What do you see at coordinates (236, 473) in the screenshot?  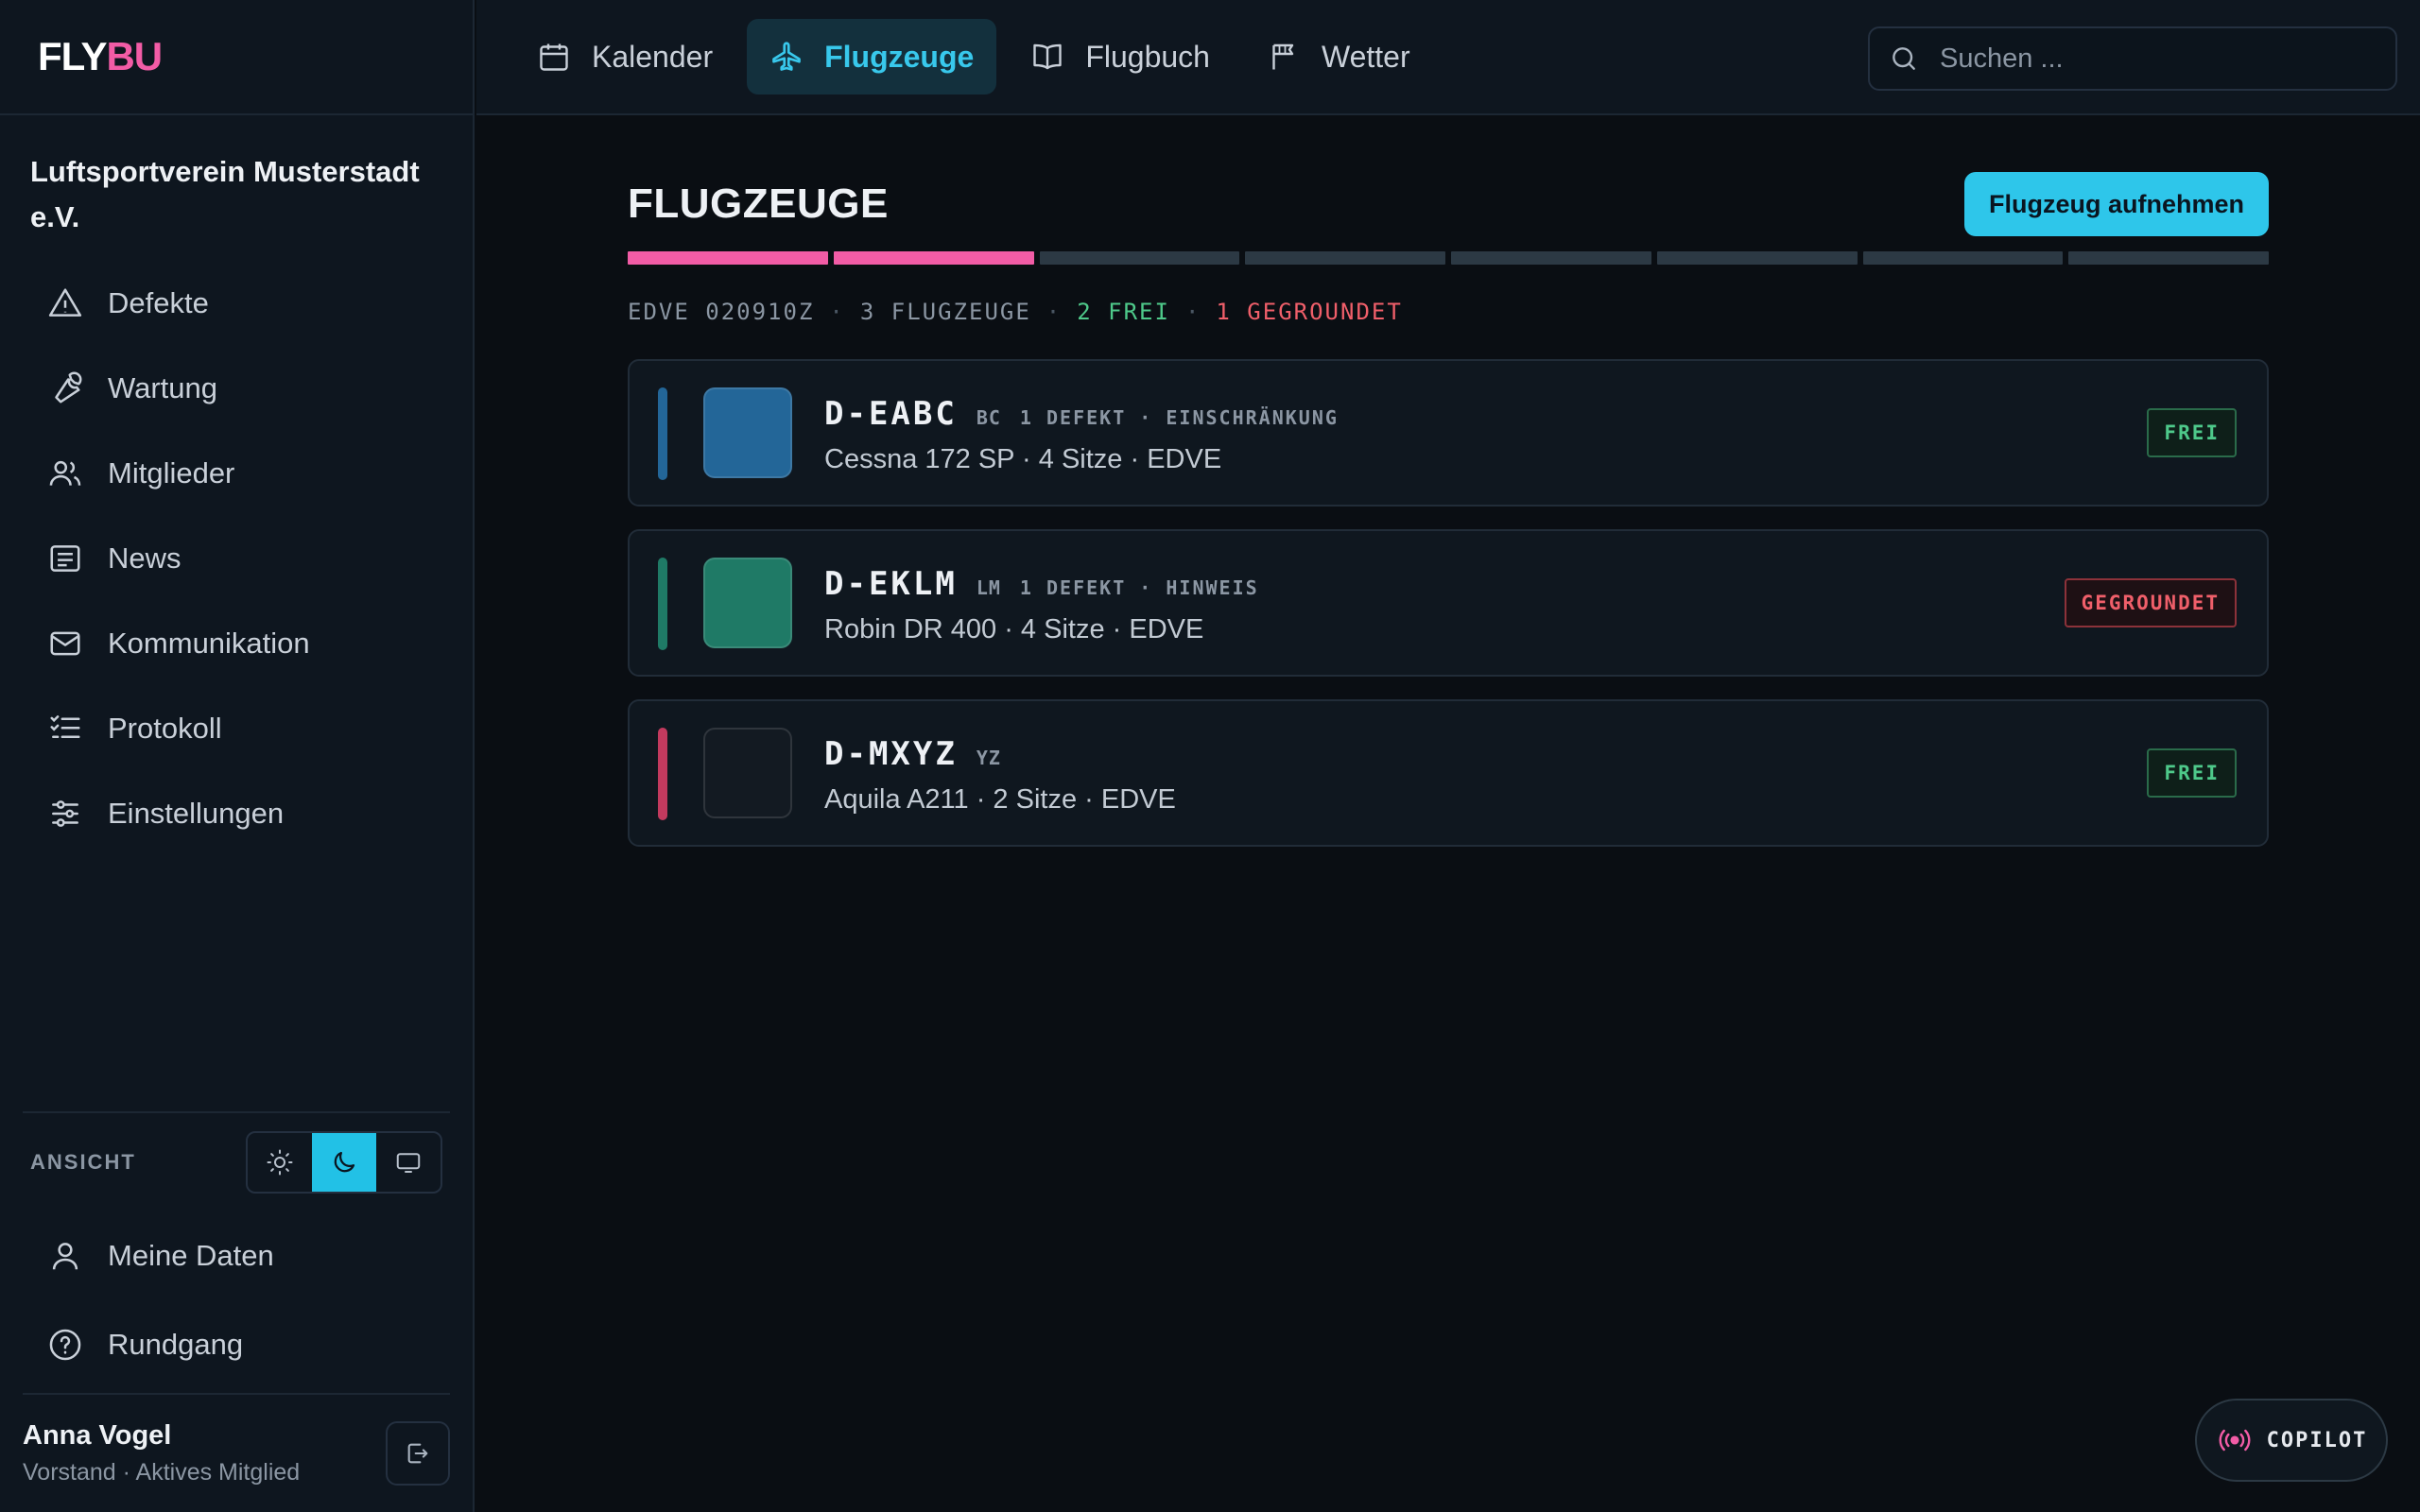 I see `sidebar-item-mitglieder: Mitglieder` at bounding box center [236, 473].